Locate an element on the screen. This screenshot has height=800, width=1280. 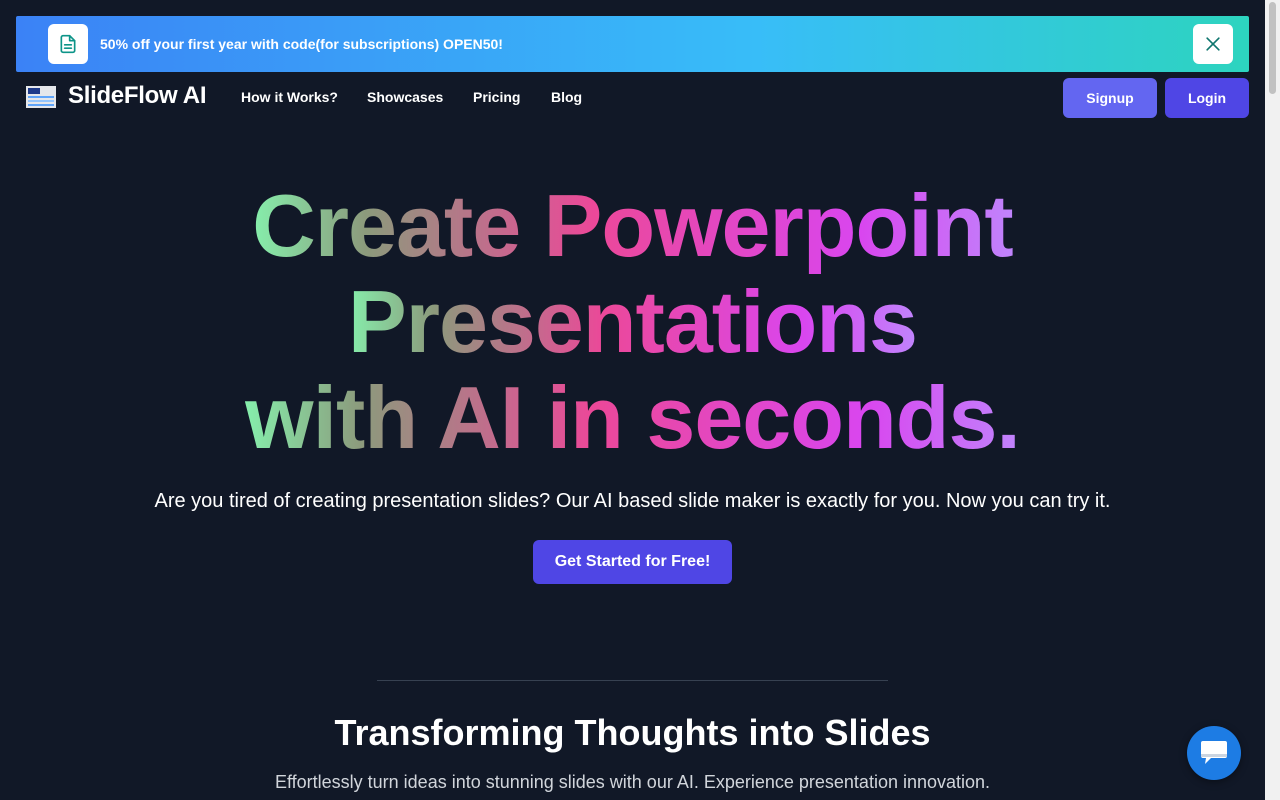
nav-blog: Blog is located at coordinates (566, 97).